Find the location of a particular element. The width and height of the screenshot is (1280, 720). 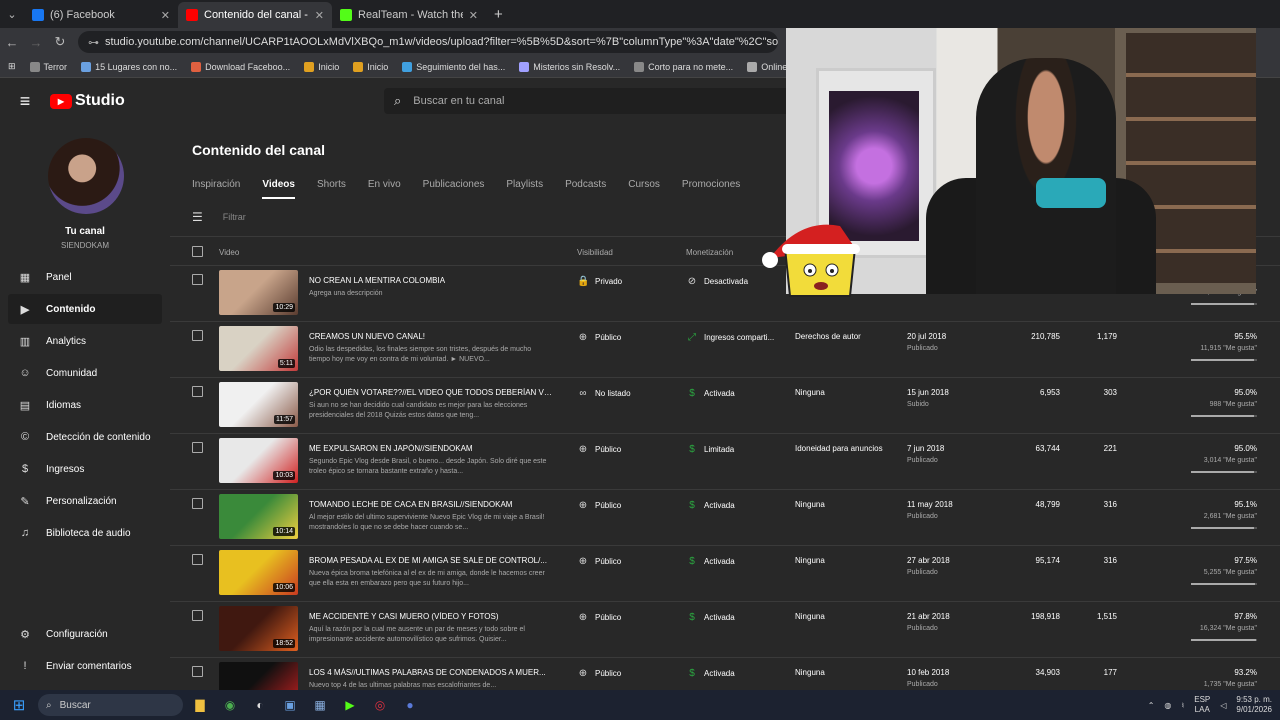

browser-tab: RealTeam - Watch the VOD on ✕ is located at coordinates (409, 15).